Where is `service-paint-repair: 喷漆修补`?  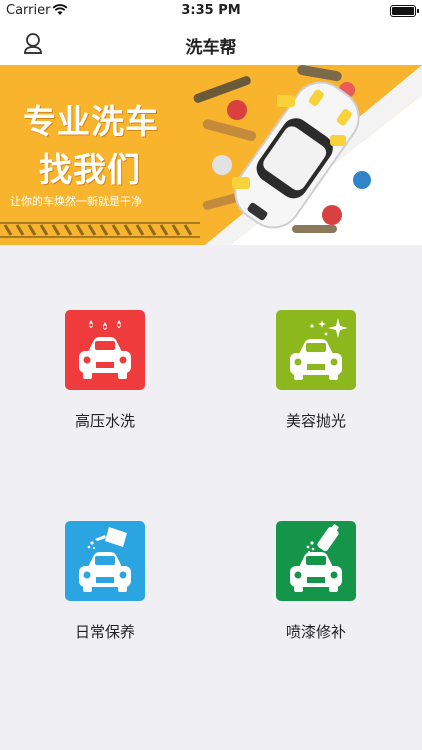
service-paint-repair: 喷漆修补 is located at coordinates (316, 591).